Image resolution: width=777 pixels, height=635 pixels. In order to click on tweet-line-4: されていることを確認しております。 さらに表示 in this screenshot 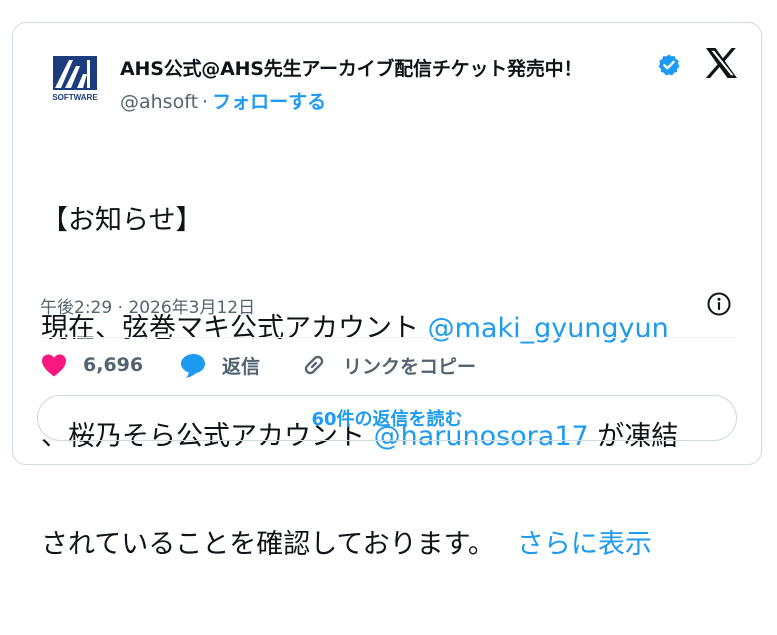, I will do `click(396, 545)`.